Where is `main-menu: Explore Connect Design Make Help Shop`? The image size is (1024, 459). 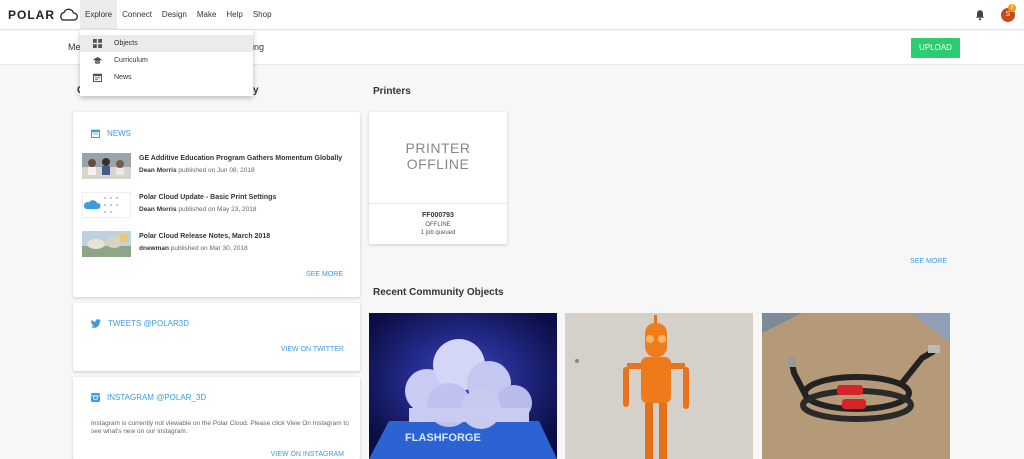 main-menu: Explore Connect Design Make Help Shop is located at coordinates (178, 15).